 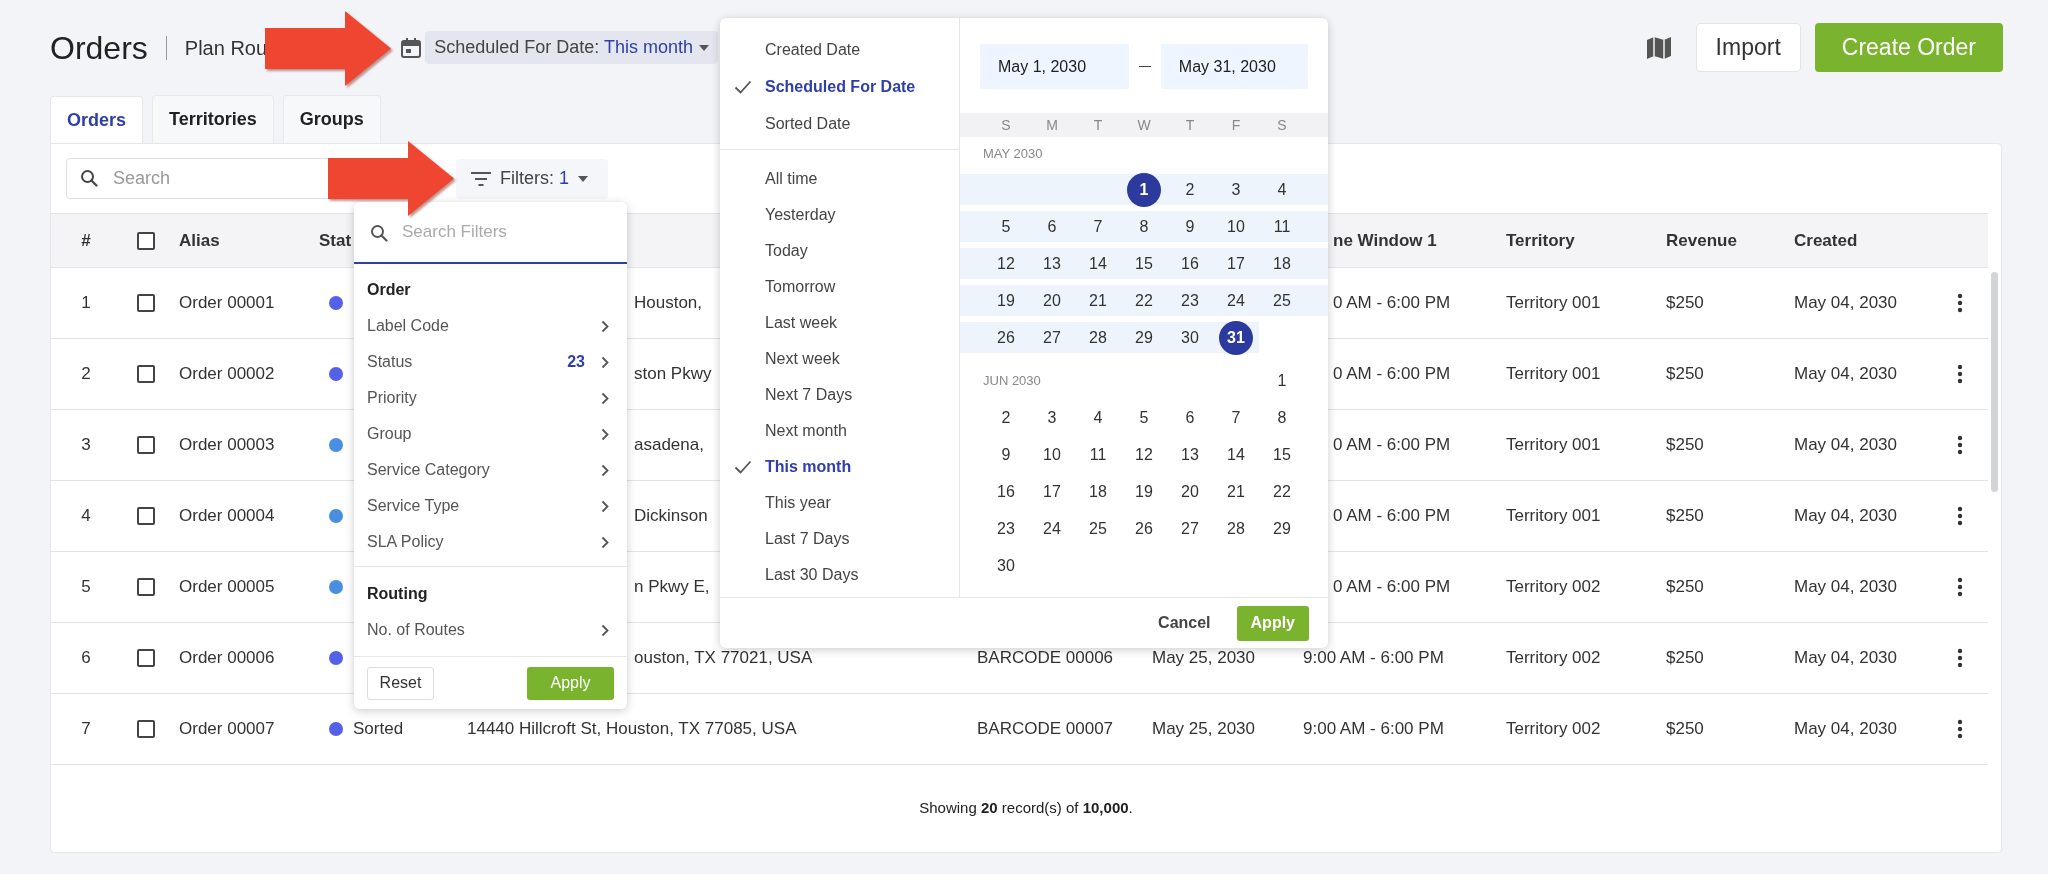 I want to click on calendar-day: 25, so click(x=1282, y=300).